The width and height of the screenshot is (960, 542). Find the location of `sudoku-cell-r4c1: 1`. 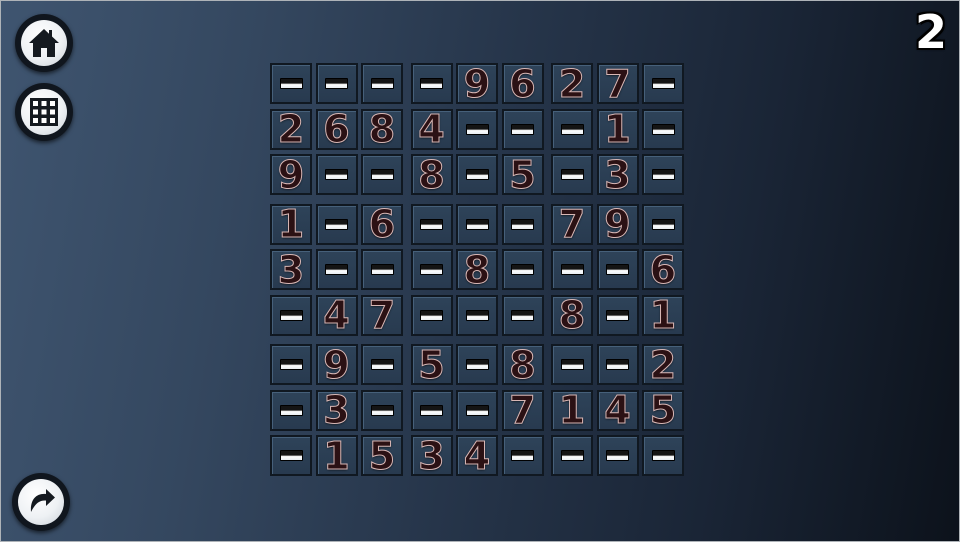

sudoku-cell-r4c1: 1 is located at coordinates (291, 224).